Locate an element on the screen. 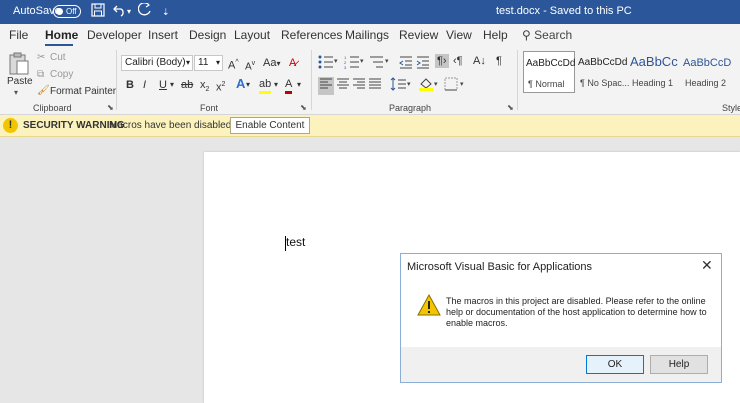  document-text: test is located at coordinates (295, 242).